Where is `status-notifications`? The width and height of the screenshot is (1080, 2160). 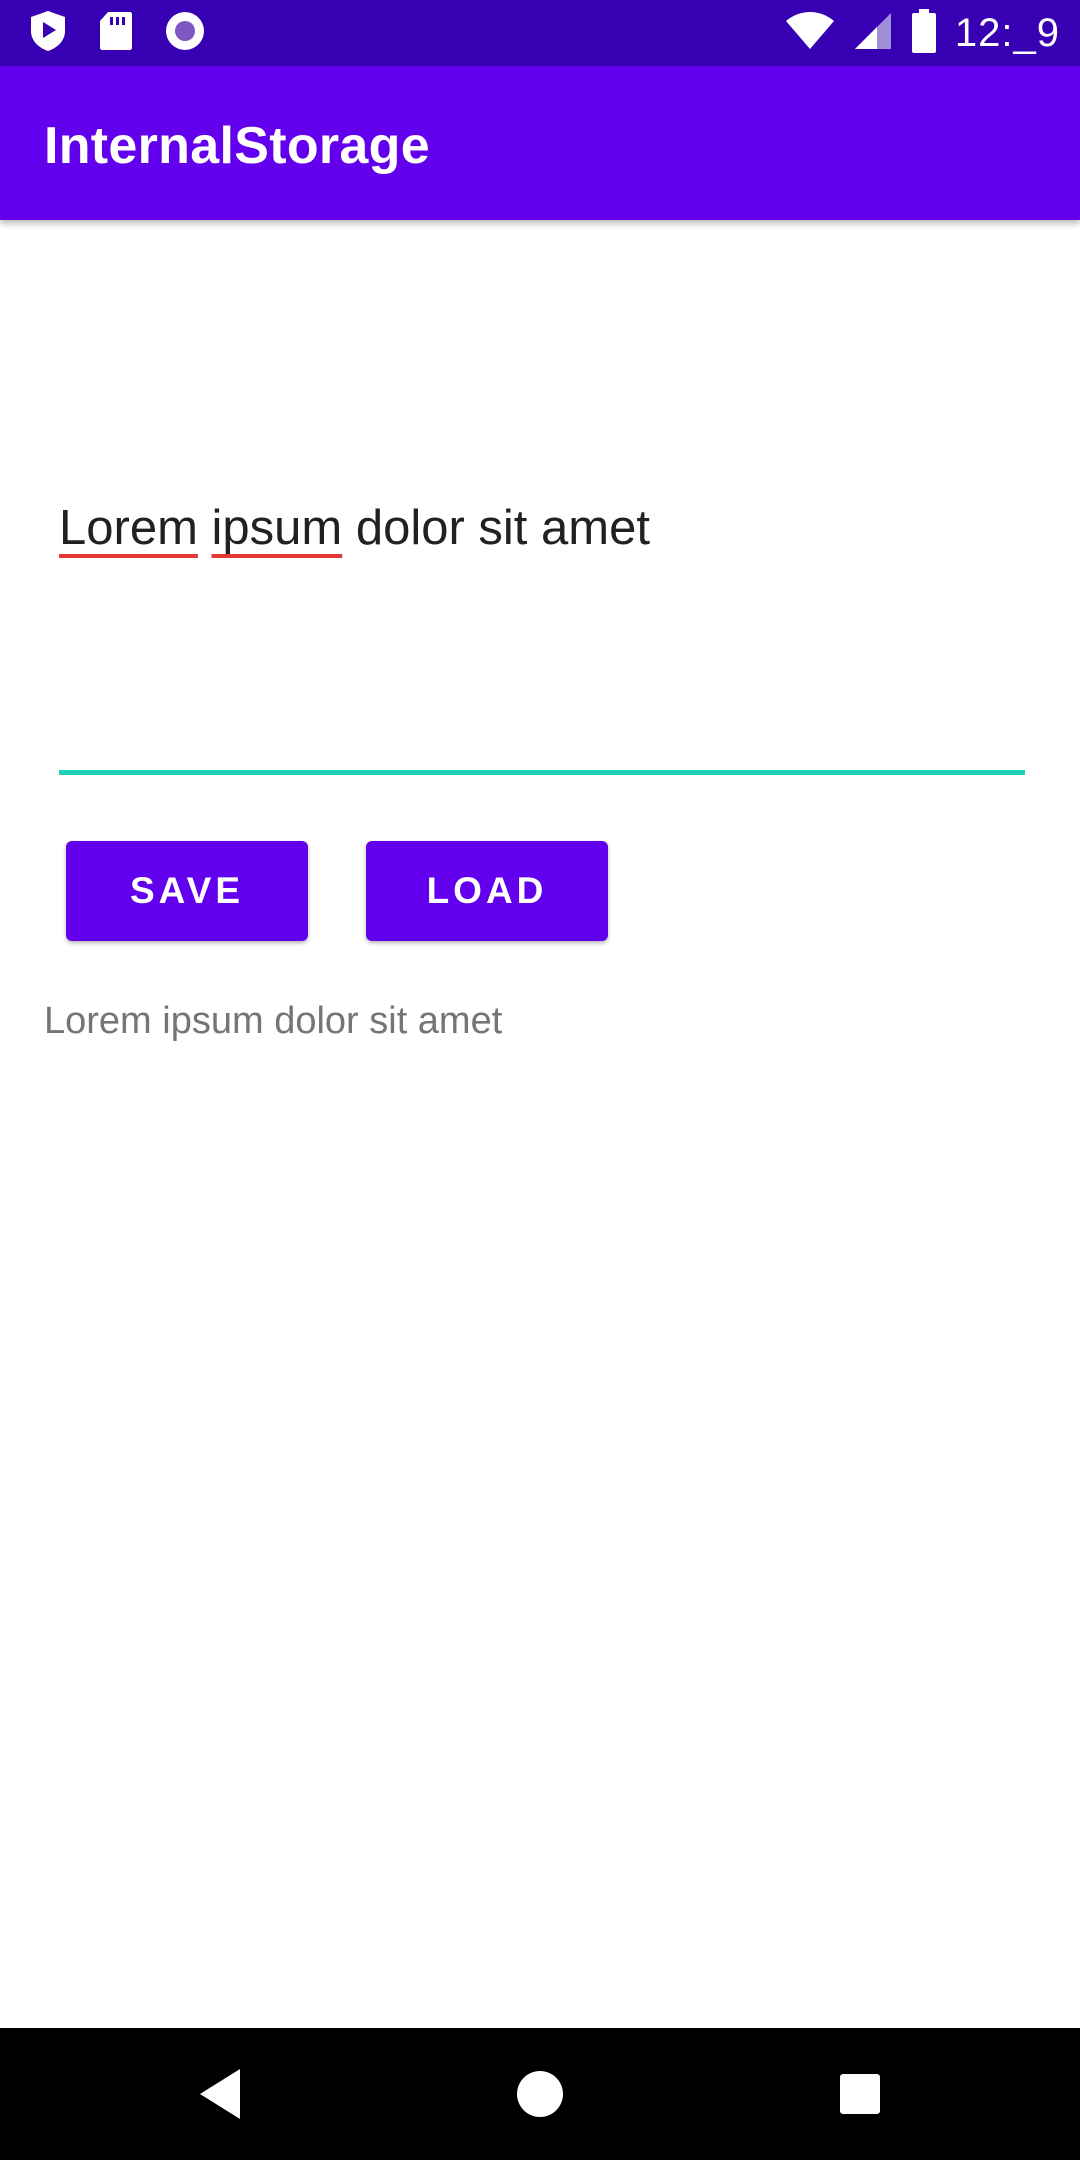
status-notifications is located at coordinates (117, 33).